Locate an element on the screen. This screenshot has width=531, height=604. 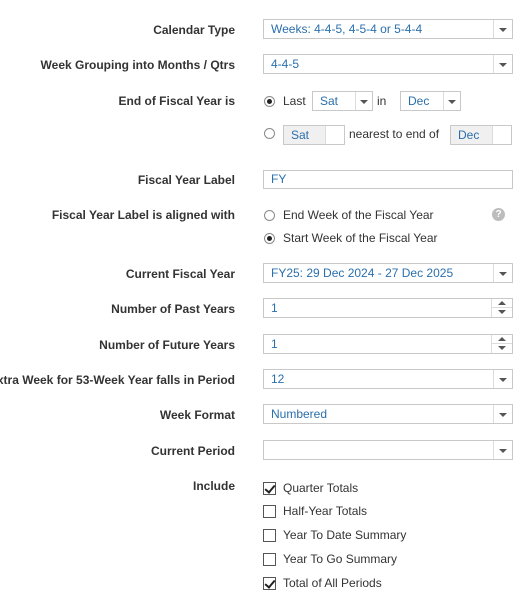
end-fy-last-month-value: Dec is located at coordinates (419, 101).